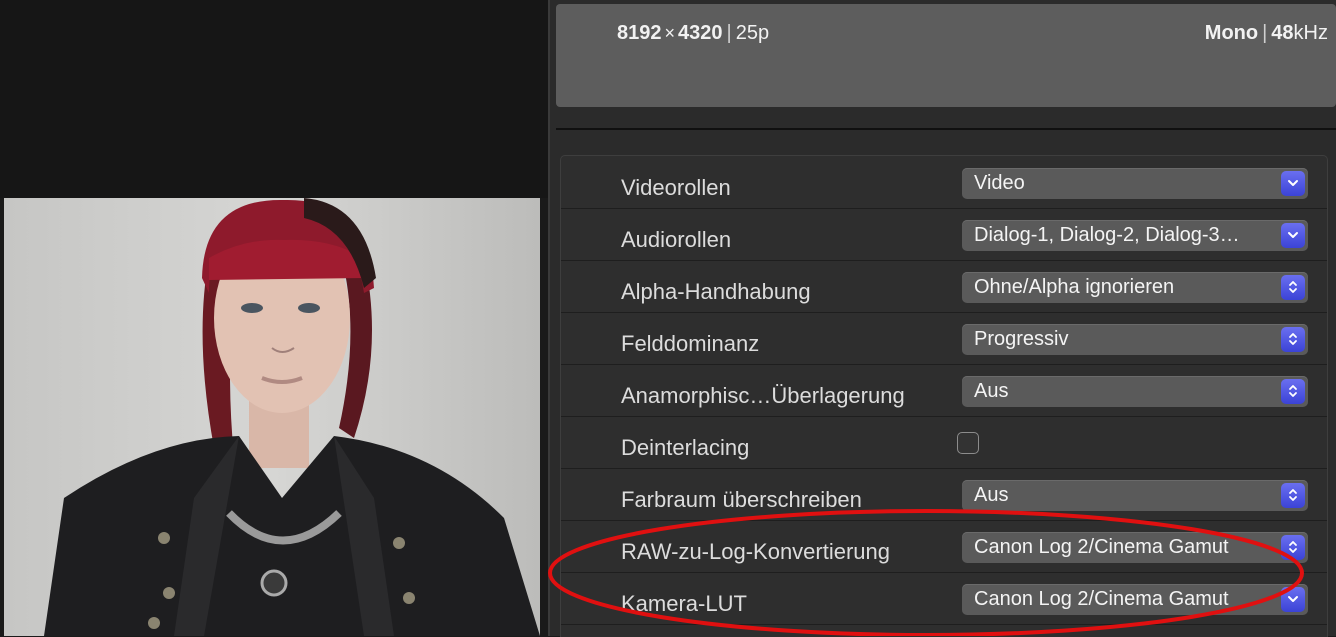 This screenshot has height=637, width=1336. I want to click on resolution-width: 8192, so click(639, 33).